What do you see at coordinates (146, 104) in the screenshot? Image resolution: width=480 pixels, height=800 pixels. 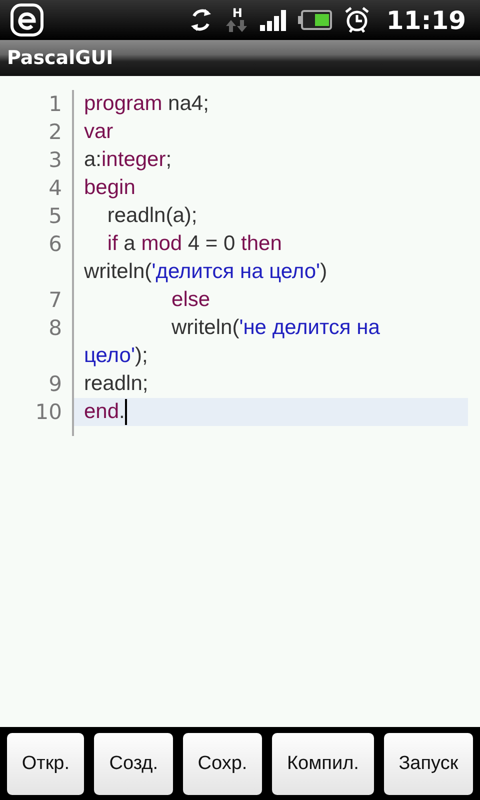 I see `code-line: program na4;` at bounding box center [146, 104].